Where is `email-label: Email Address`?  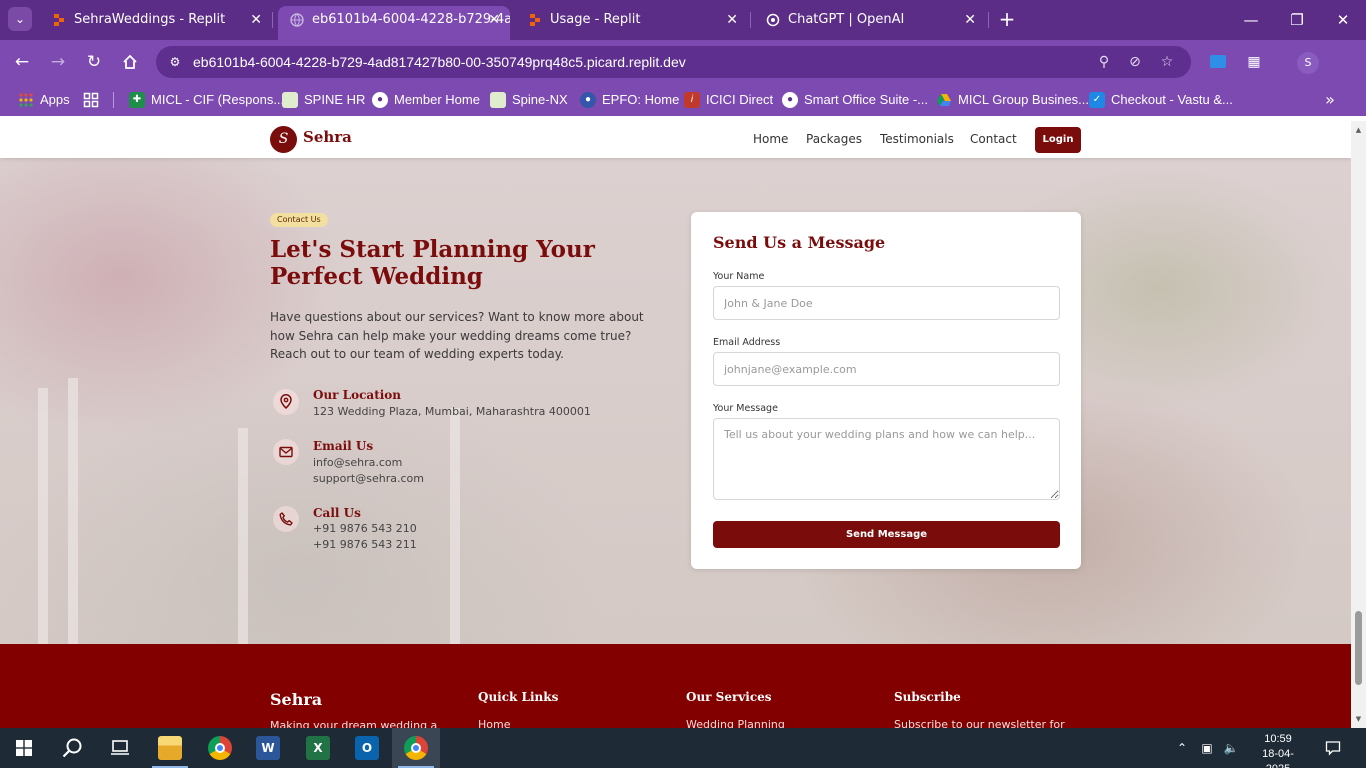
email-label: Email Address is located at coordinates (747, 342).